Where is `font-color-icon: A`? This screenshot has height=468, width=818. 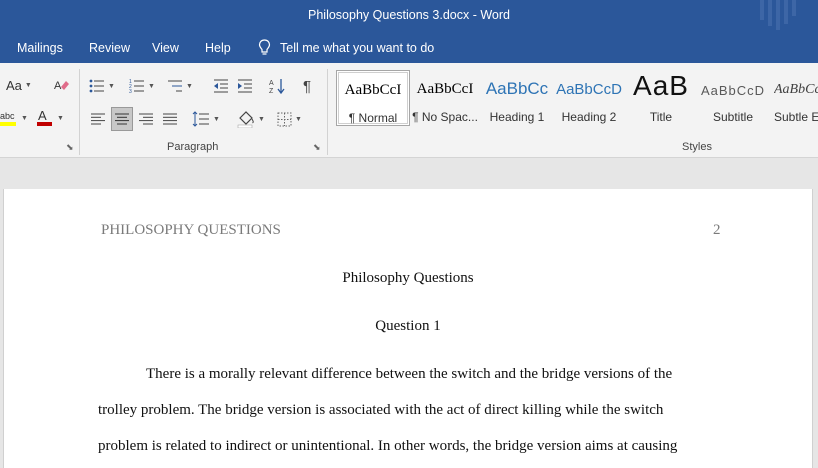 font-color-icon: A is located at coordinates (44, 117).